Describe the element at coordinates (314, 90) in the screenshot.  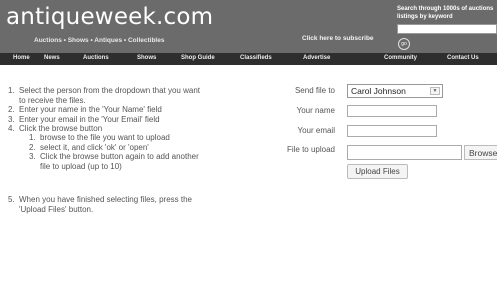
I see `send-to-label: Send file to` at that location.